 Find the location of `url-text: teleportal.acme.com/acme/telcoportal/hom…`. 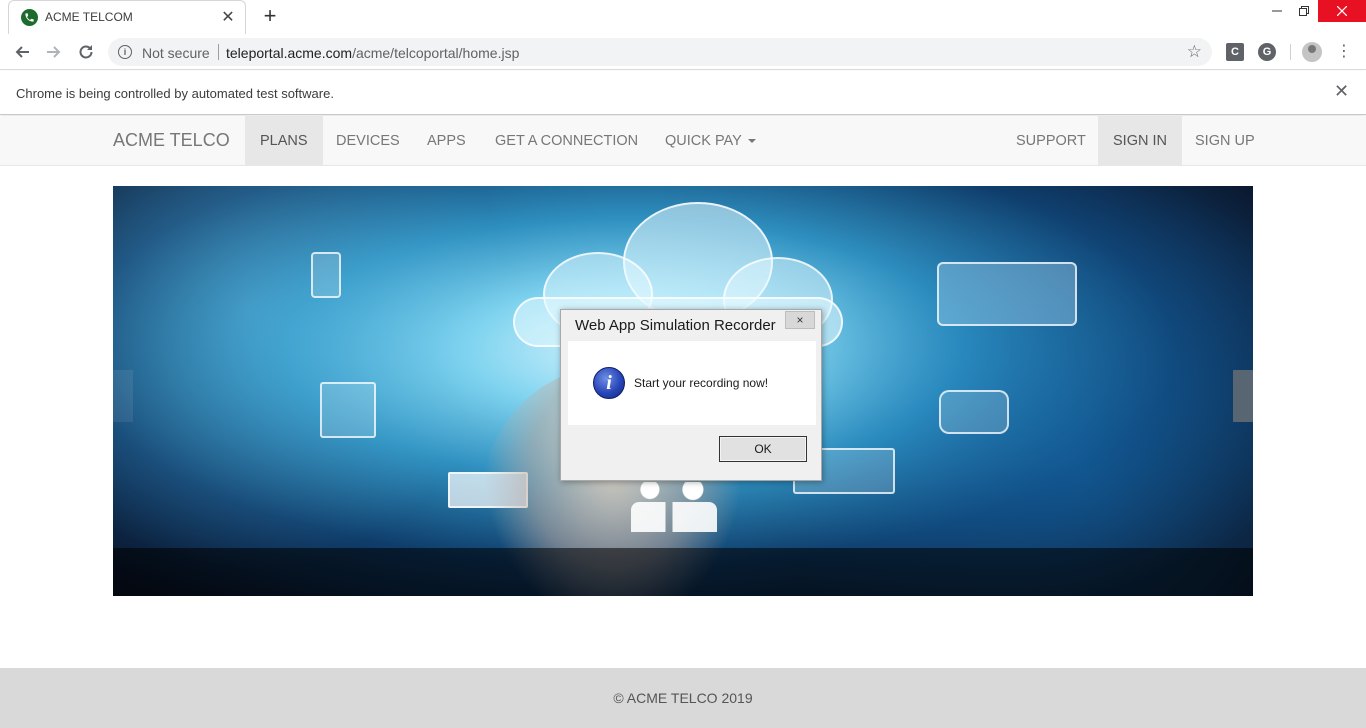

url-text: teleportal.acme.com/acme/telcoportal/hom… is located at coordinates (372, 53).